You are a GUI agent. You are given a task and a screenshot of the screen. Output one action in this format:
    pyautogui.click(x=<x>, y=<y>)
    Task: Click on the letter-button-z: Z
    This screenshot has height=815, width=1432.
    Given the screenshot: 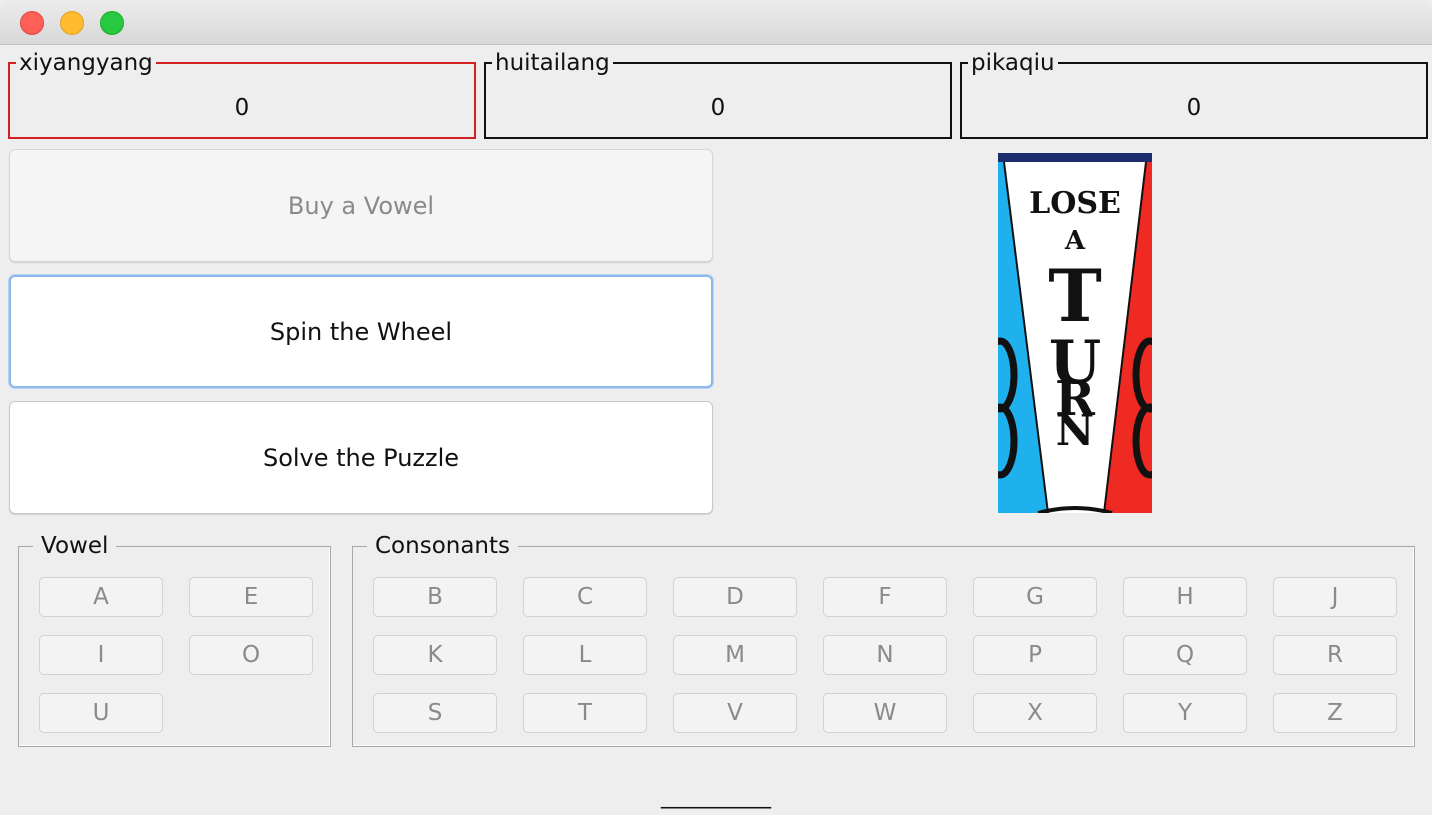 What is the action you would take?
    pyautogui.click(x=1335, y=713)
    